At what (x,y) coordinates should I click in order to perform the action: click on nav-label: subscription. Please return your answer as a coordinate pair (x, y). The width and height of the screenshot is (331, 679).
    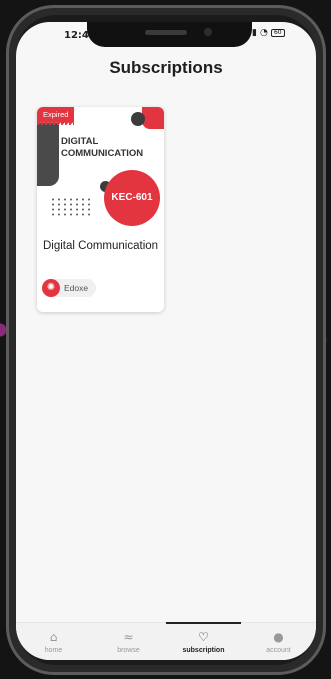
    Looking at the image, I should click on (203, 650).